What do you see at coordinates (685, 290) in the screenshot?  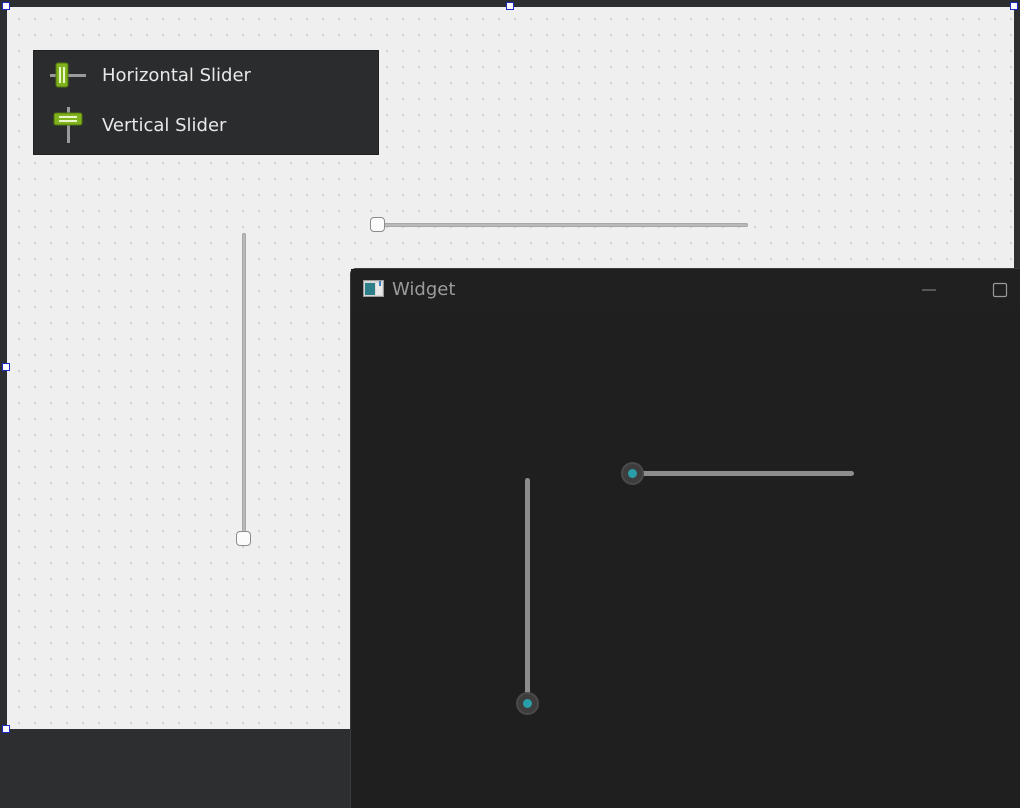 I see `title-bar: Widget` at bounding box center [685, 290].